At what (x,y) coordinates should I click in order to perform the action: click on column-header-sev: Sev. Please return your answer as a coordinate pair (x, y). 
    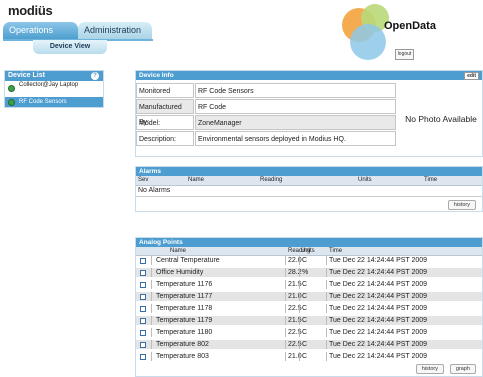
    Looking at the image, I should click on (143, 180).